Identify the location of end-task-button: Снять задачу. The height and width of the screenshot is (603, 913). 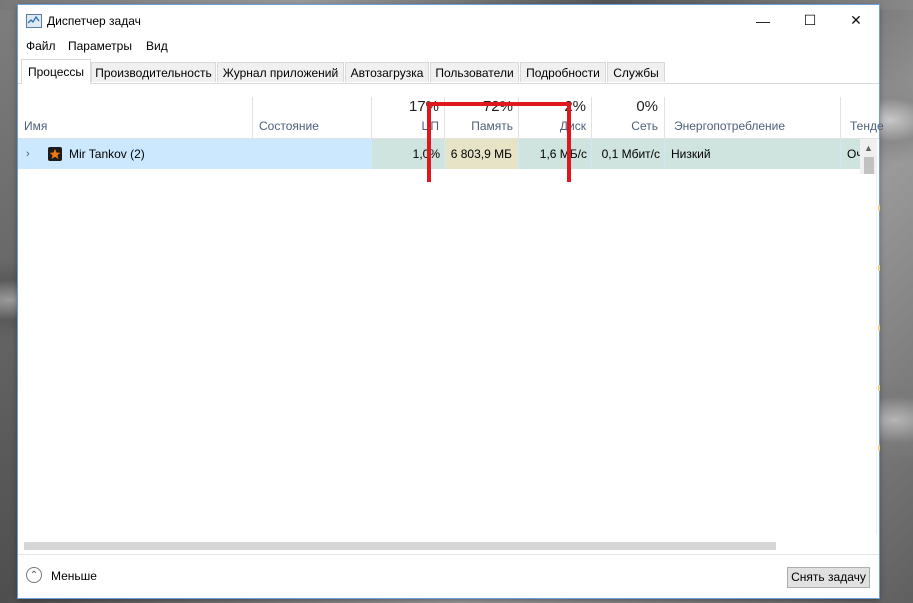
(828, 577).